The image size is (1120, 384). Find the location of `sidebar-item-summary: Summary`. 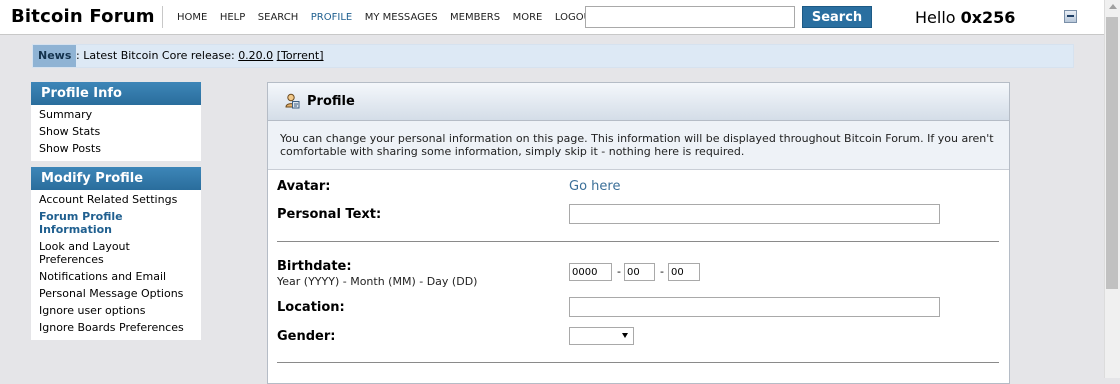

sidebar-item-summary: Summary is located at coordinates (116, 114).